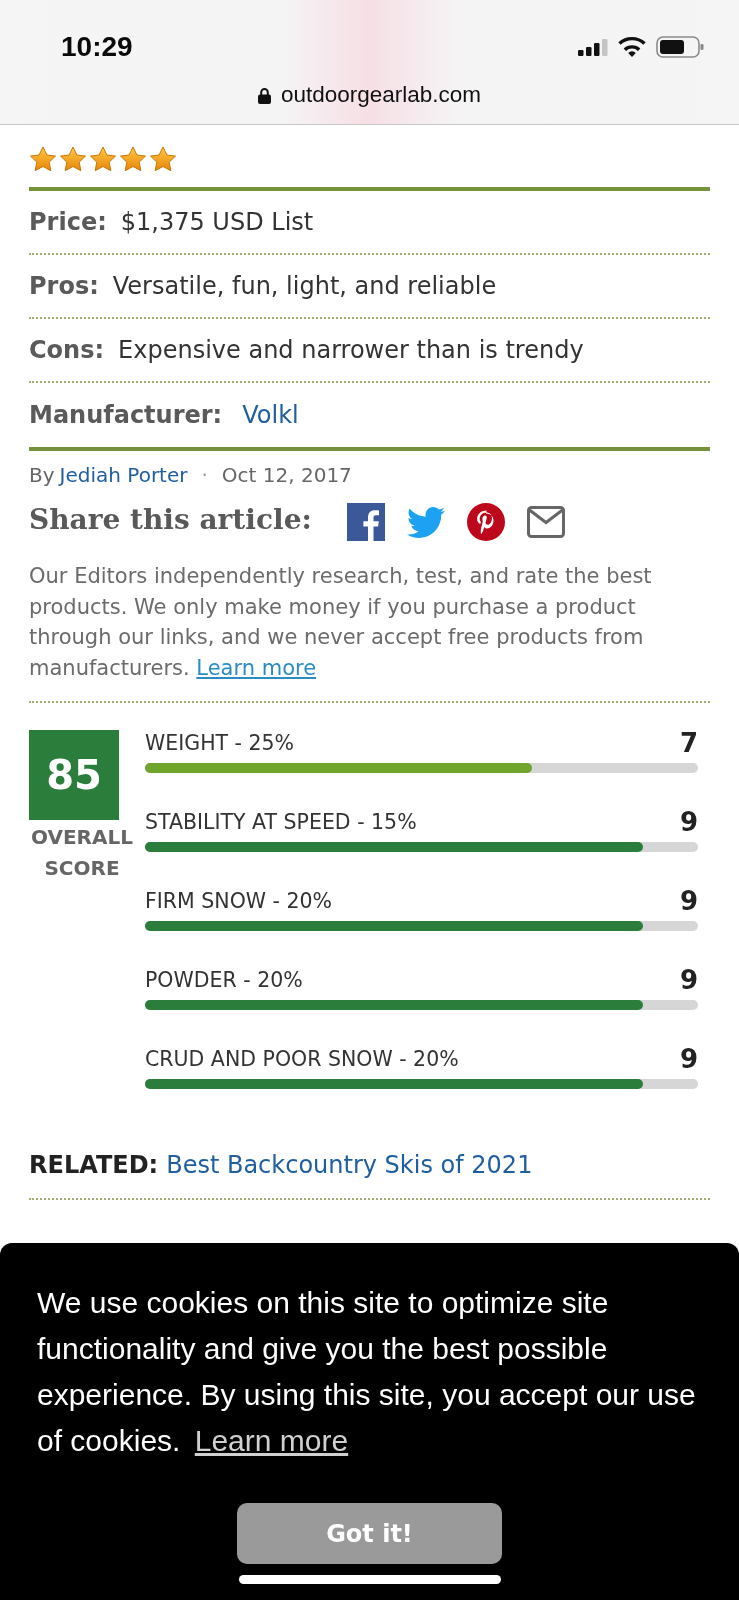 The image size is (739, 1600). I want to click on learn-more-link: Learn more, so click(256, 667).